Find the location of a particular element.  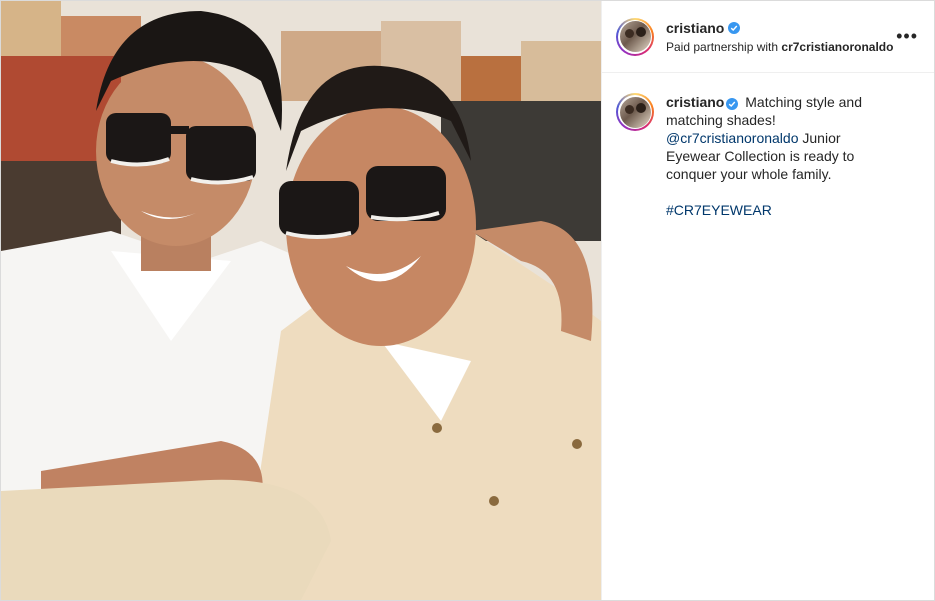

avatar-image is located at coordinates (635, 36).